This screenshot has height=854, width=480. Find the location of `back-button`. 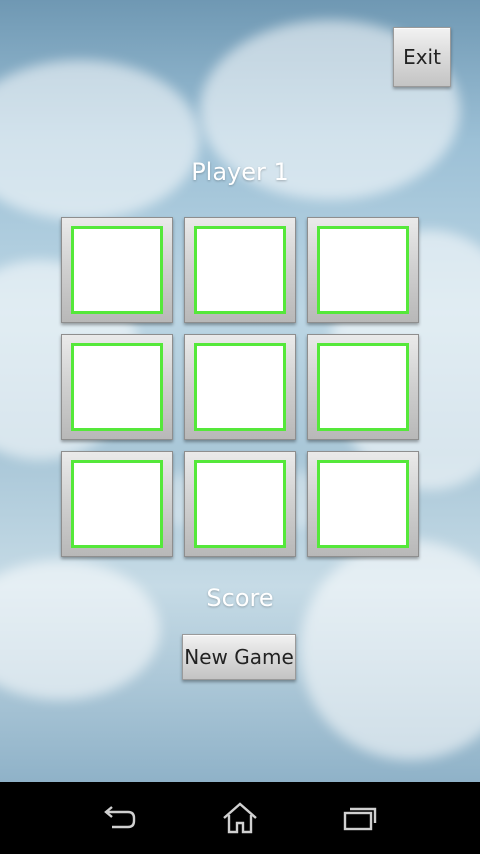

back-button is located at coordinates (120, 818).